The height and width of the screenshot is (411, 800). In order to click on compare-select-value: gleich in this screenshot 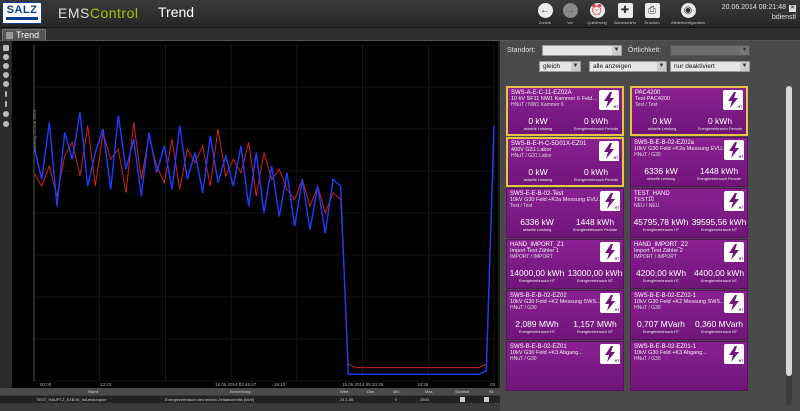, I will do `click(551, 66)`.